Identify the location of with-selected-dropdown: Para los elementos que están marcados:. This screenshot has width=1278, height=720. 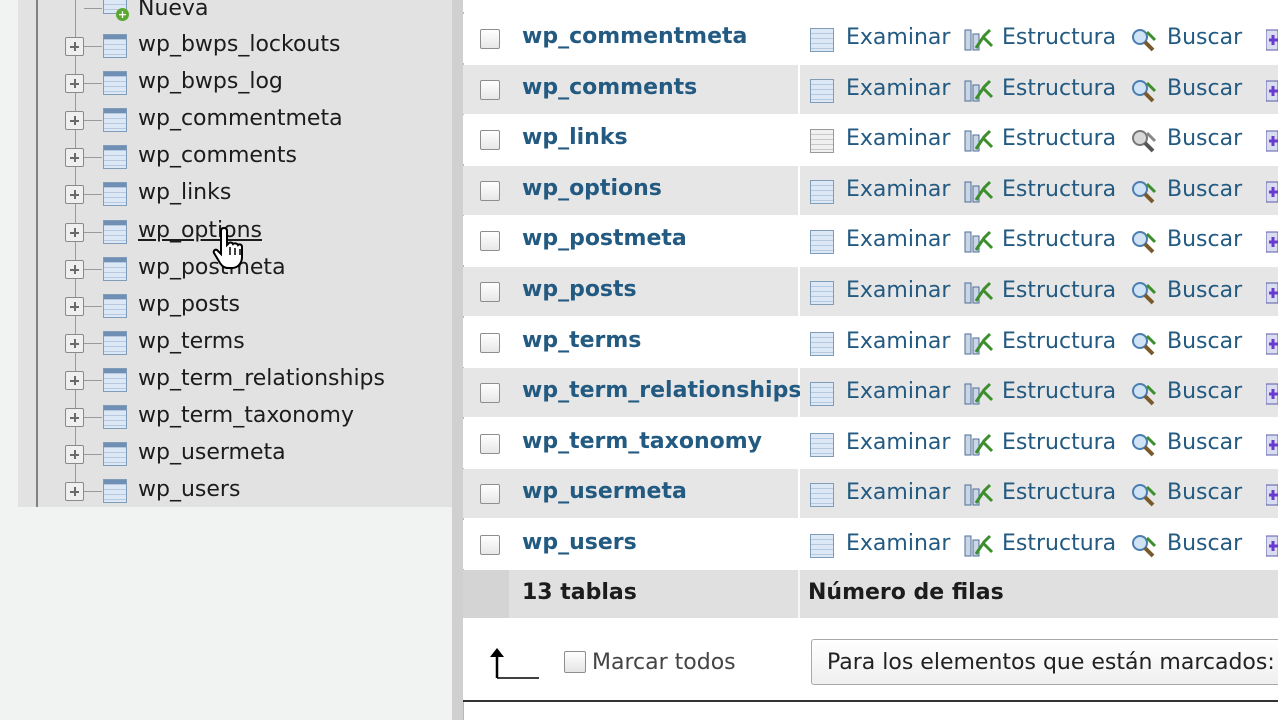
(1044, 662).